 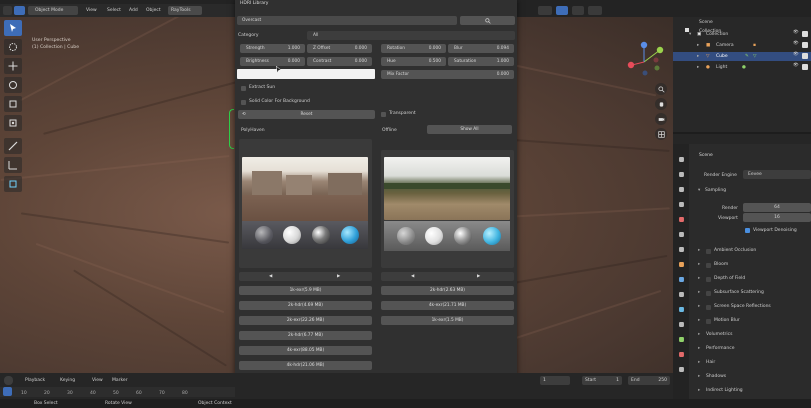 What do you see at coordinates (305, 335) in the screenshot?
I see `polyhaven-download-button: 2k-hdr(6.77 MB)` at bounding box center [305, 335].